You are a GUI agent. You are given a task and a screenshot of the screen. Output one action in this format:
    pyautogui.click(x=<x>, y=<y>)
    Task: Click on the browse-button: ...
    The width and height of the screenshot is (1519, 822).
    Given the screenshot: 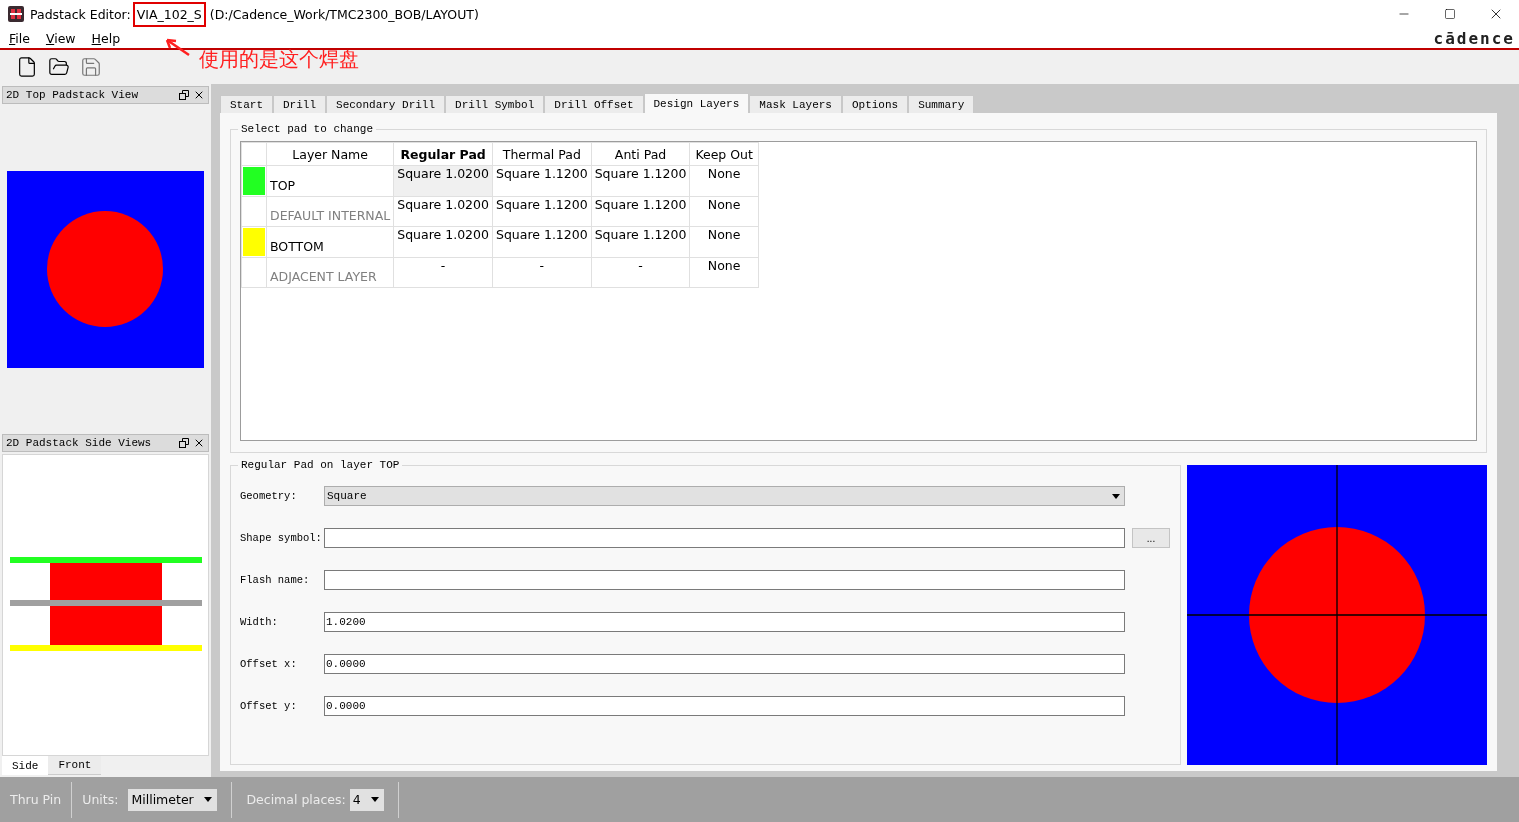 What is the action you would take?
    pyautogui.click(x=1151, y=538)
    